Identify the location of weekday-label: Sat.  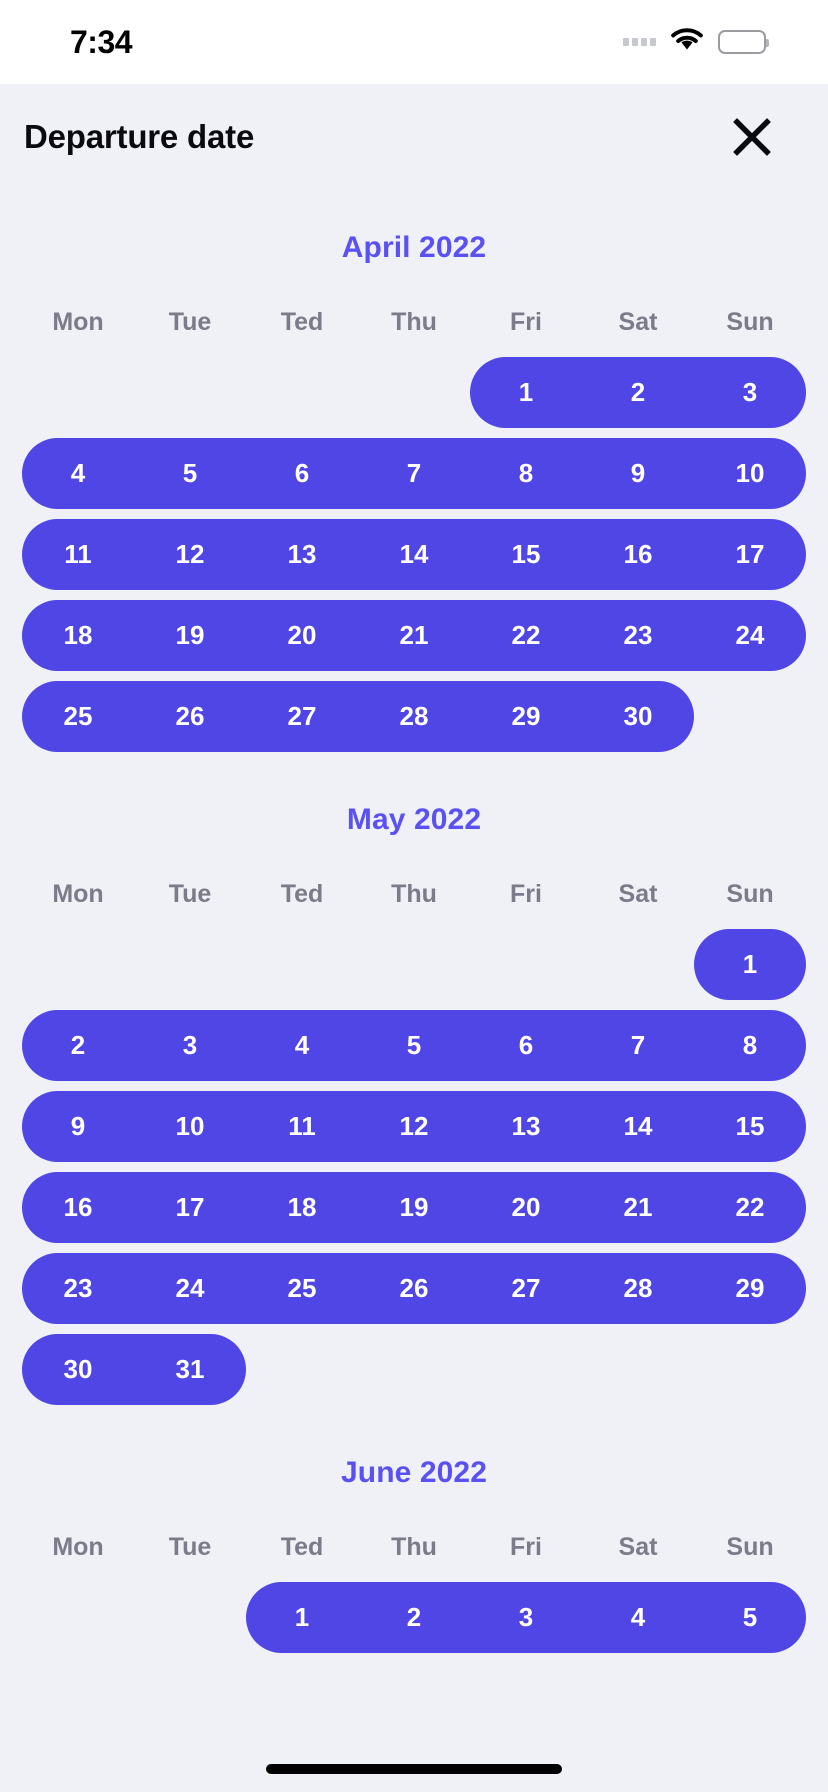
(638, 1547).